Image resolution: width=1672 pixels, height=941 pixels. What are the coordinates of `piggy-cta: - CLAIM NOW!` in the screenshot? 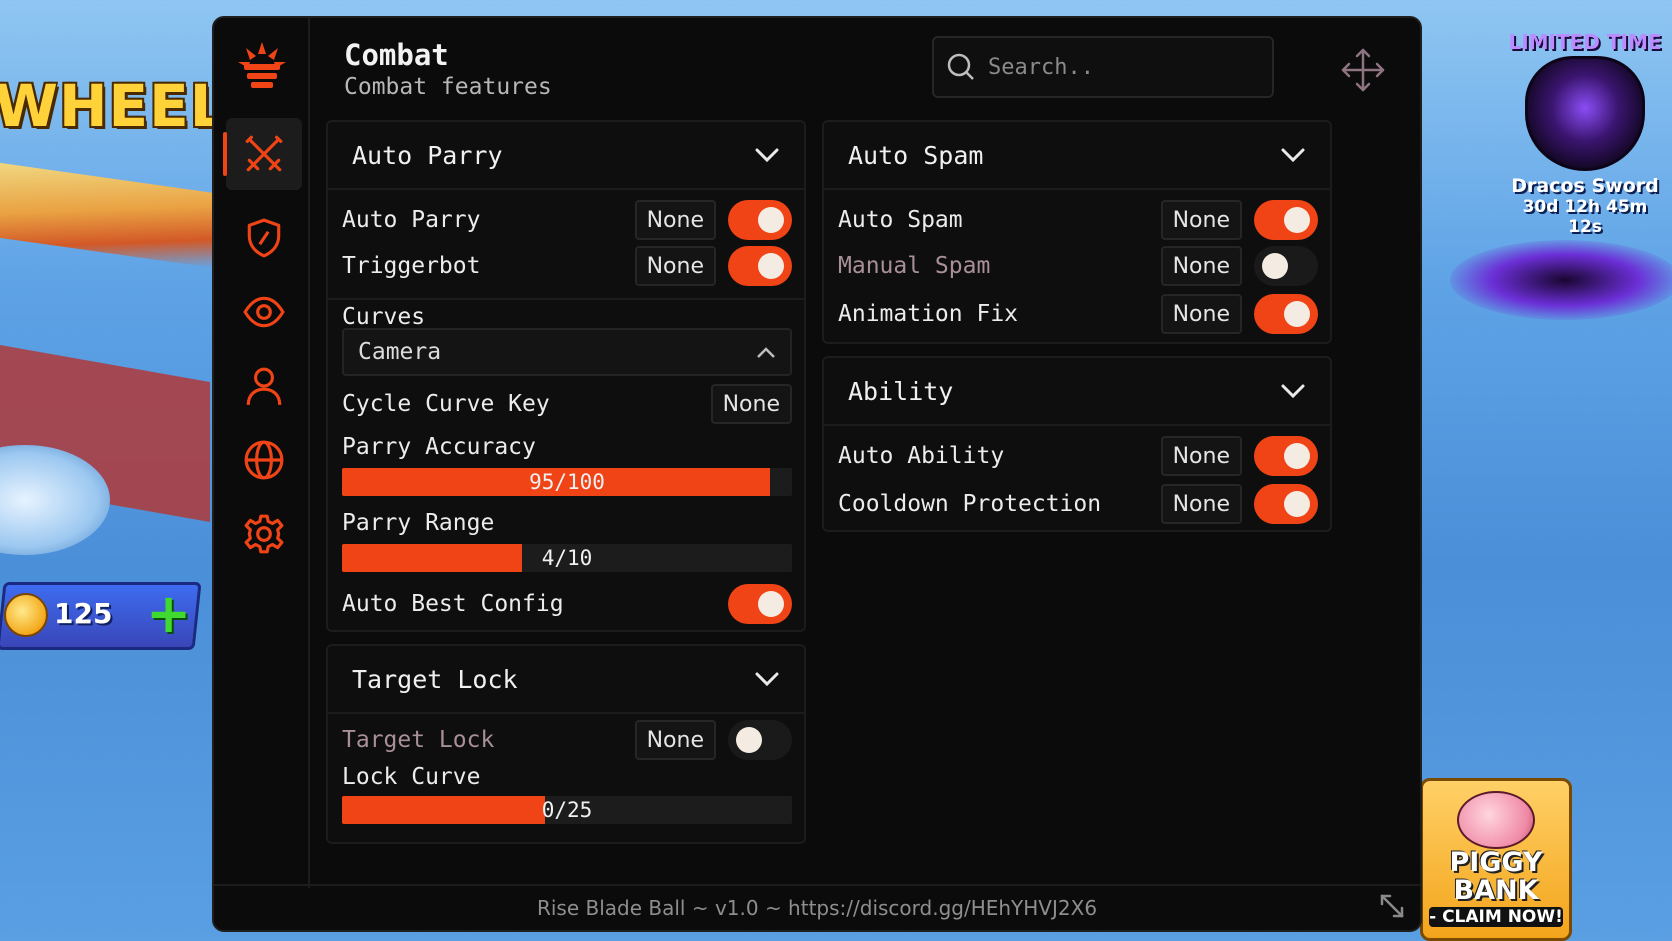 It's located at (1496, 917).